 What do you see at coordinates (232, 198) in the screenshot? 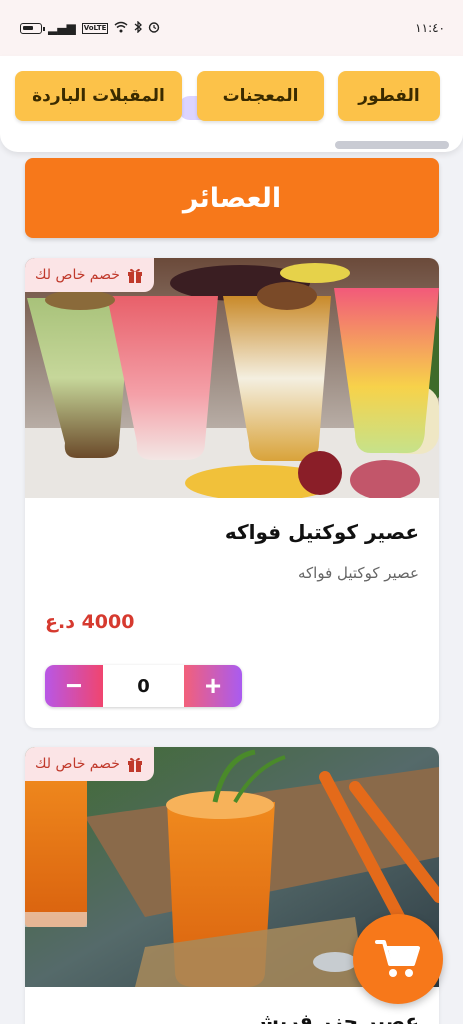
I see `section-header-juices: العصائر` at bounding box center [232, 198].